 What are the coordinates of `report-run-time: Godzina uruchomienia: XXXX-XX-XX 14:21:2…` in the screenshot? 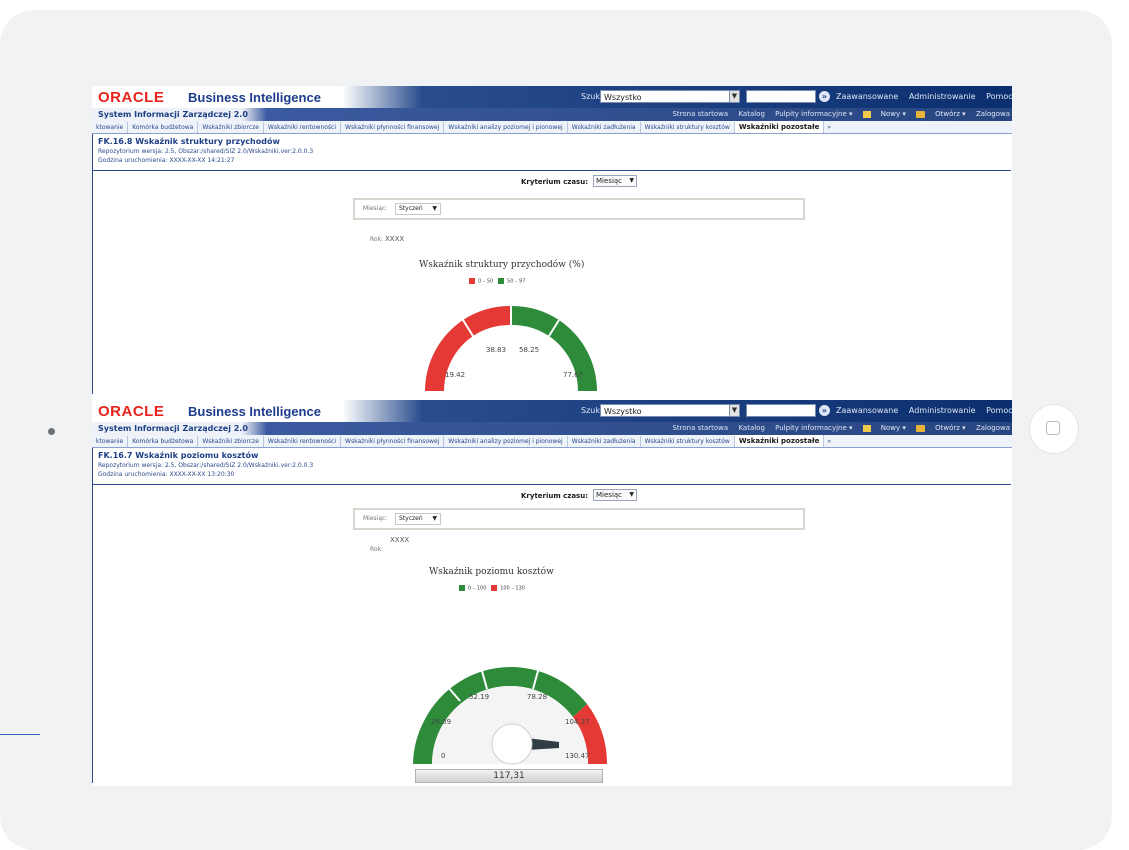 It's located at (166, 160).